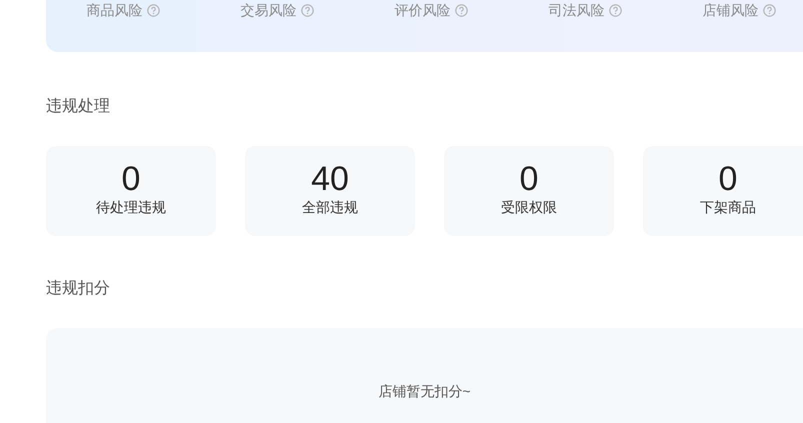 The image size is (803, 423). I want to click on stat-label: 受限权限, so click(529, 207).